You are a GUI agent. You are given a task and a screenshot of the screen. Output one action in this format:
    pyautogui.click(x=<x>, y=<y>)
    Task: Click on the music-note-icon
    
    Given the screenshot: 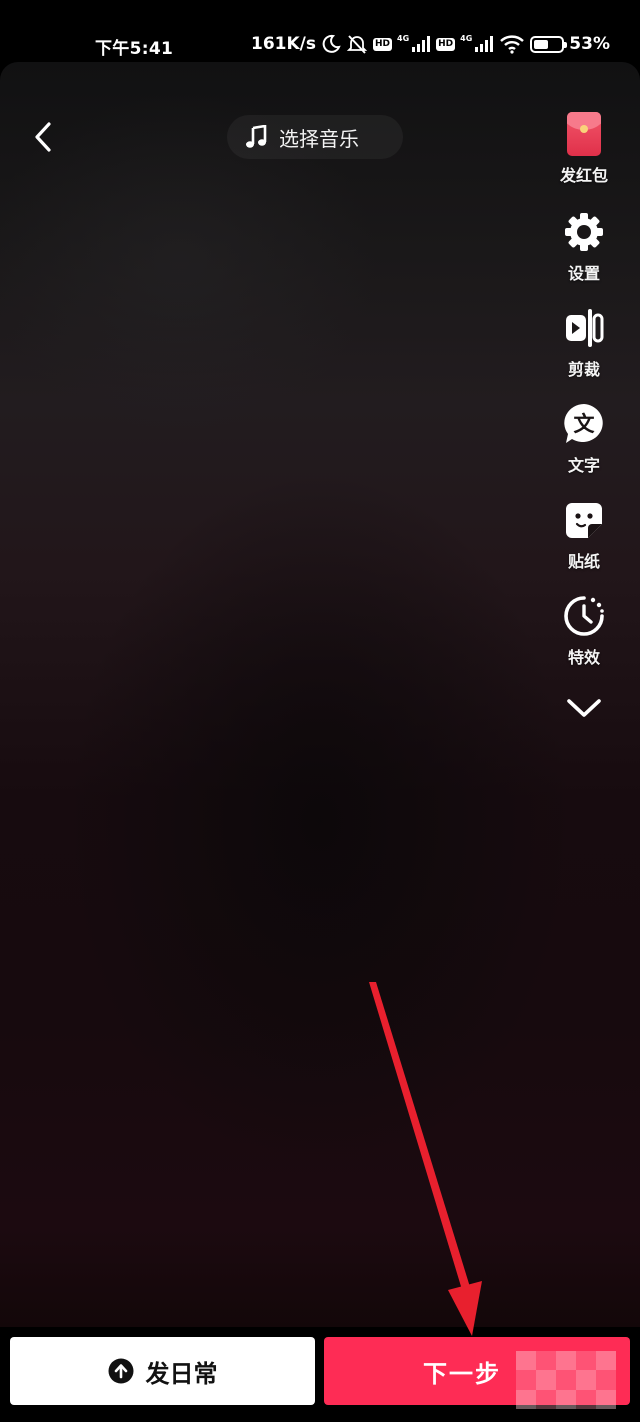 What is the action you would take?
    pyautogui.click(x=256, y=136)
    